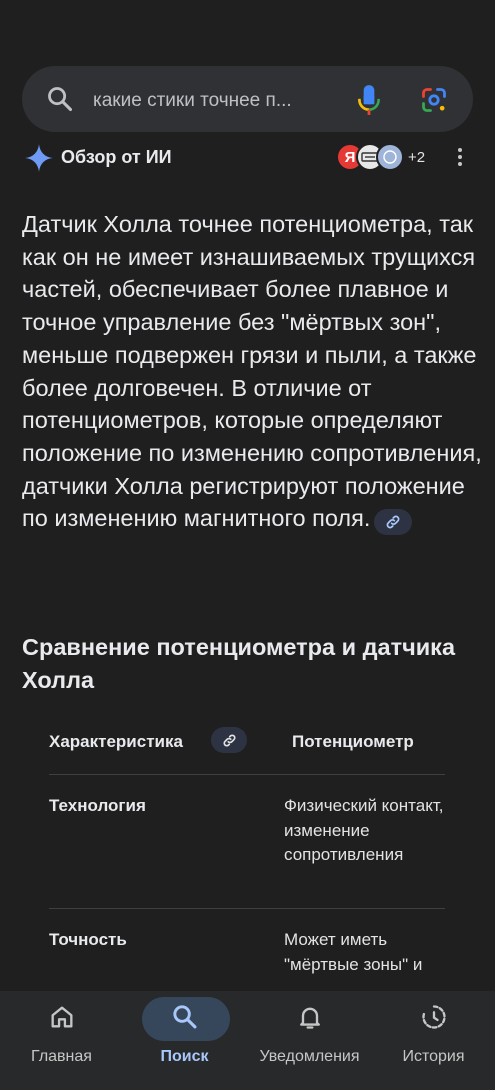 The image size is (495, 1090). I want to click on source-avatar, so click(390, 157).